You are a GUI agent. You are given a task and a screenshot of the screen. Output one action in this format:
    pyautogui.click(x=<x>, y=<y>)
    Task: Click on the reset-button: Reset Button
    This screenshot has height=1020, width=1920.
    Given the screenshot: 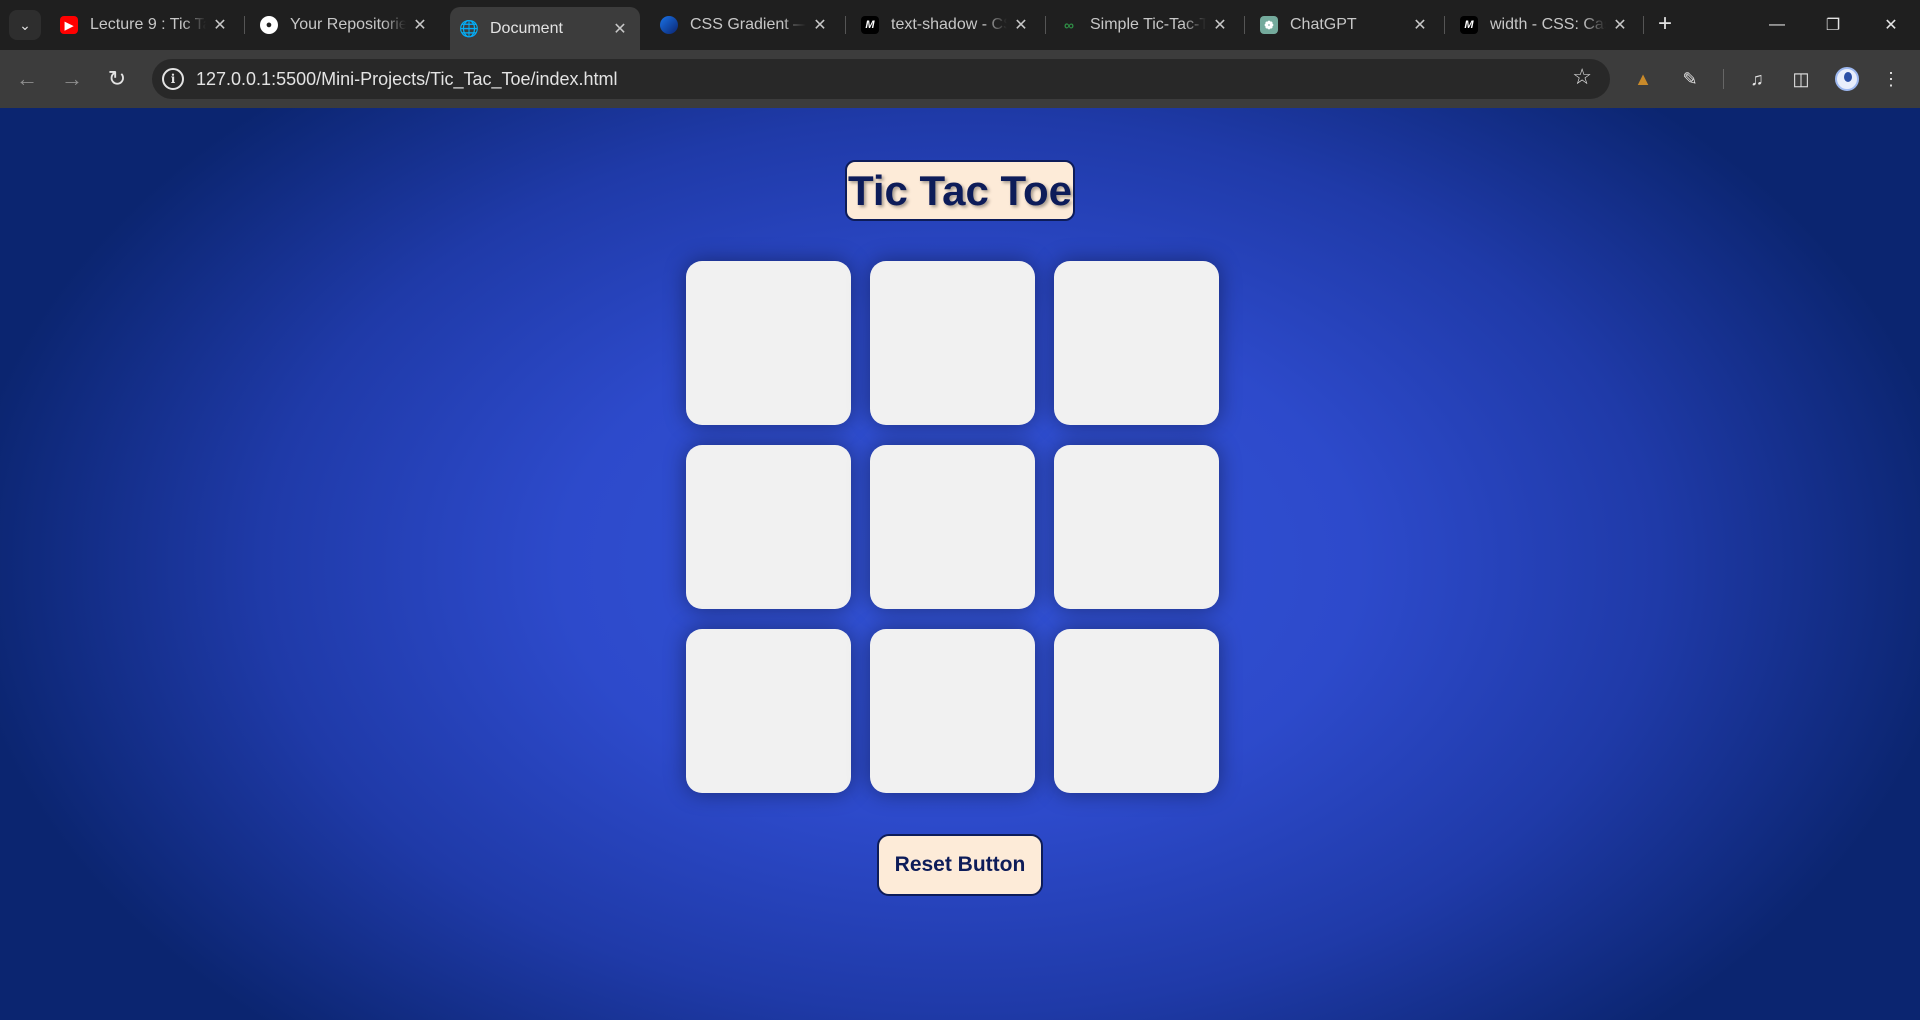 What is the action you would take?
    pyautogui.click(x=960, y=865)
    